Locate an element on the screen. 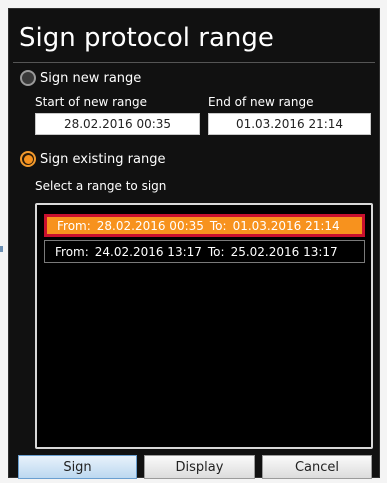 The height and width of the screenshot is (483, 387). range-to-value: 25.02.2016 13:17 is located at coordinates (284, 251).